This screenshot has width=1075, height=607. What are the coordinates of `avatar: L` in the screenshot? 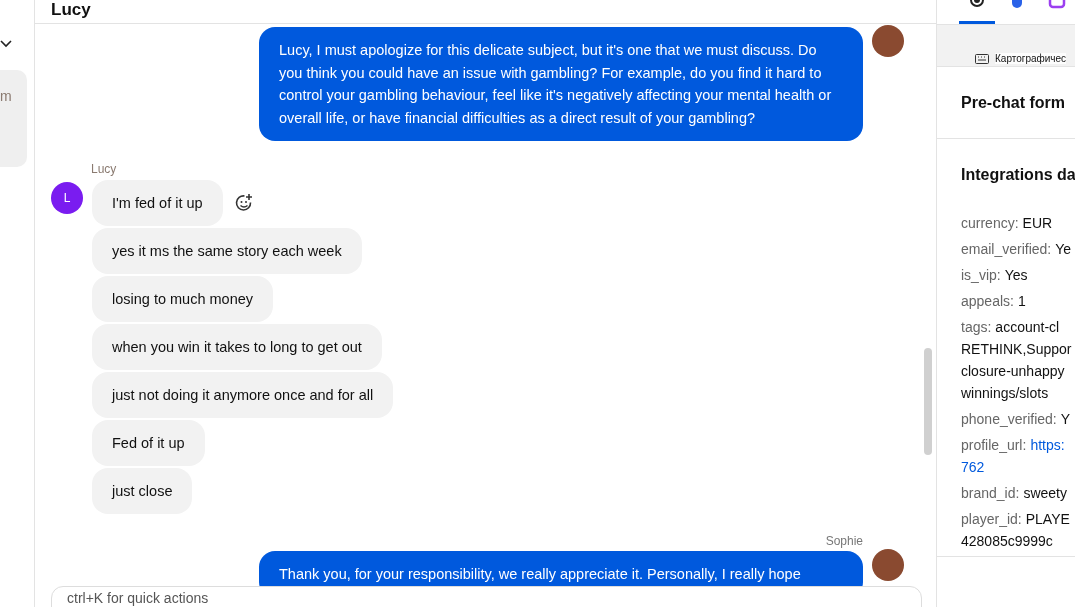 It's located at (67, 198).